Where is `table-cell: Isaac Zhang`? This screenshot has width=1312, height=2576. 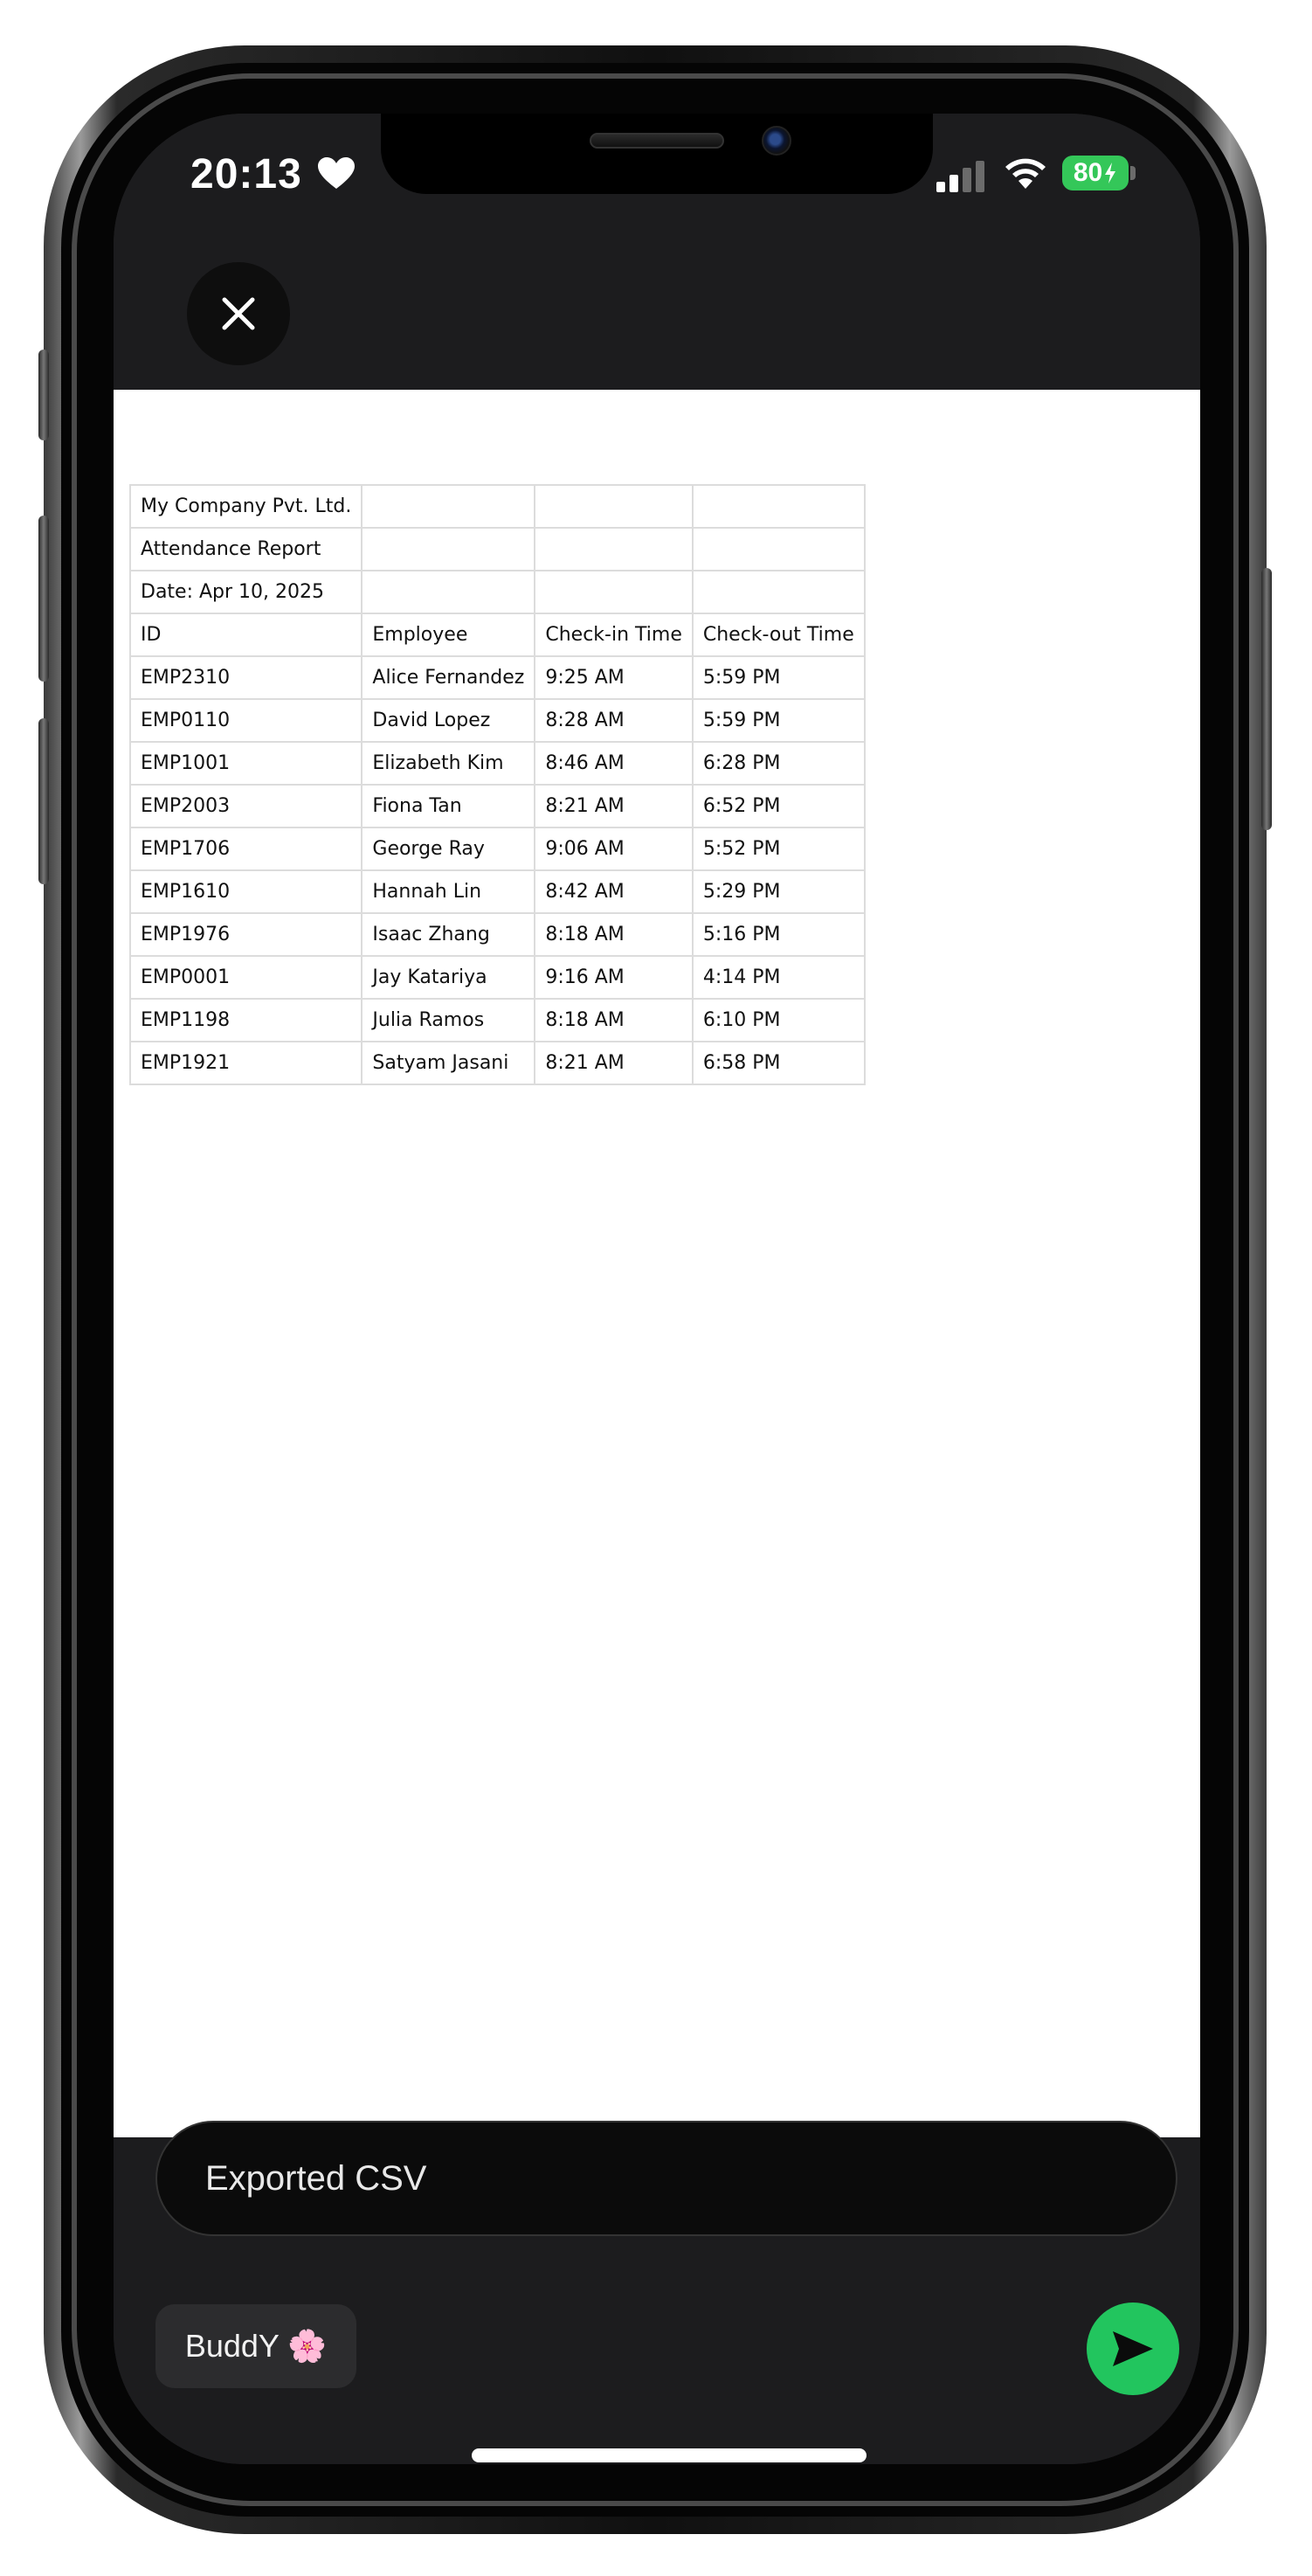 table-cell: Isaac Zhang is located at coordinates (448, 934).